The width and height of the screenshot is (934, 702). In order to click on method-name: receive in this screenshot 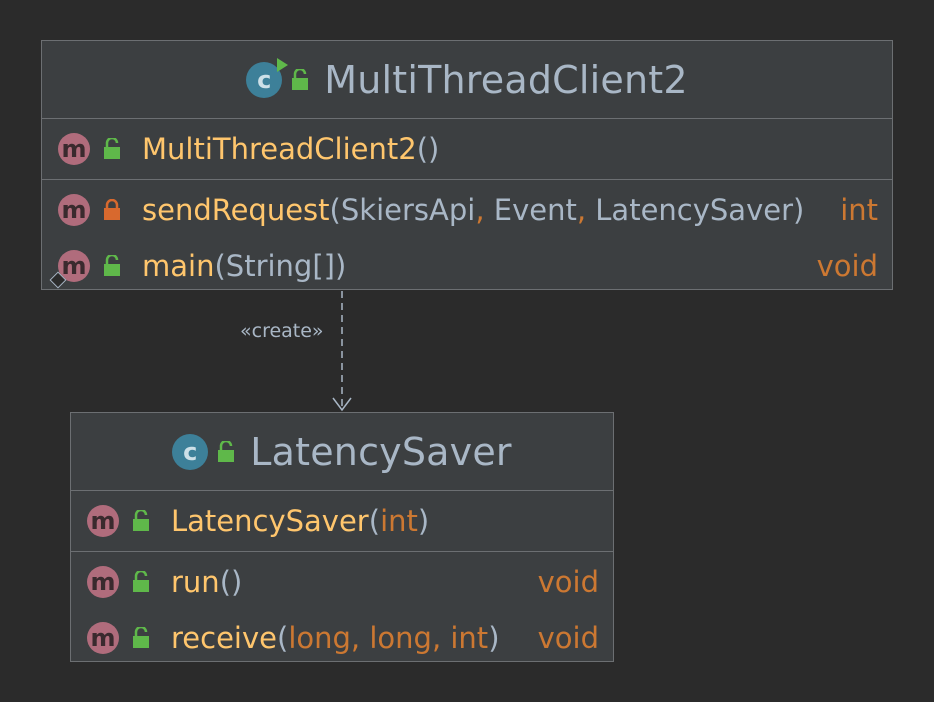, I will do `click(224, 638)`.